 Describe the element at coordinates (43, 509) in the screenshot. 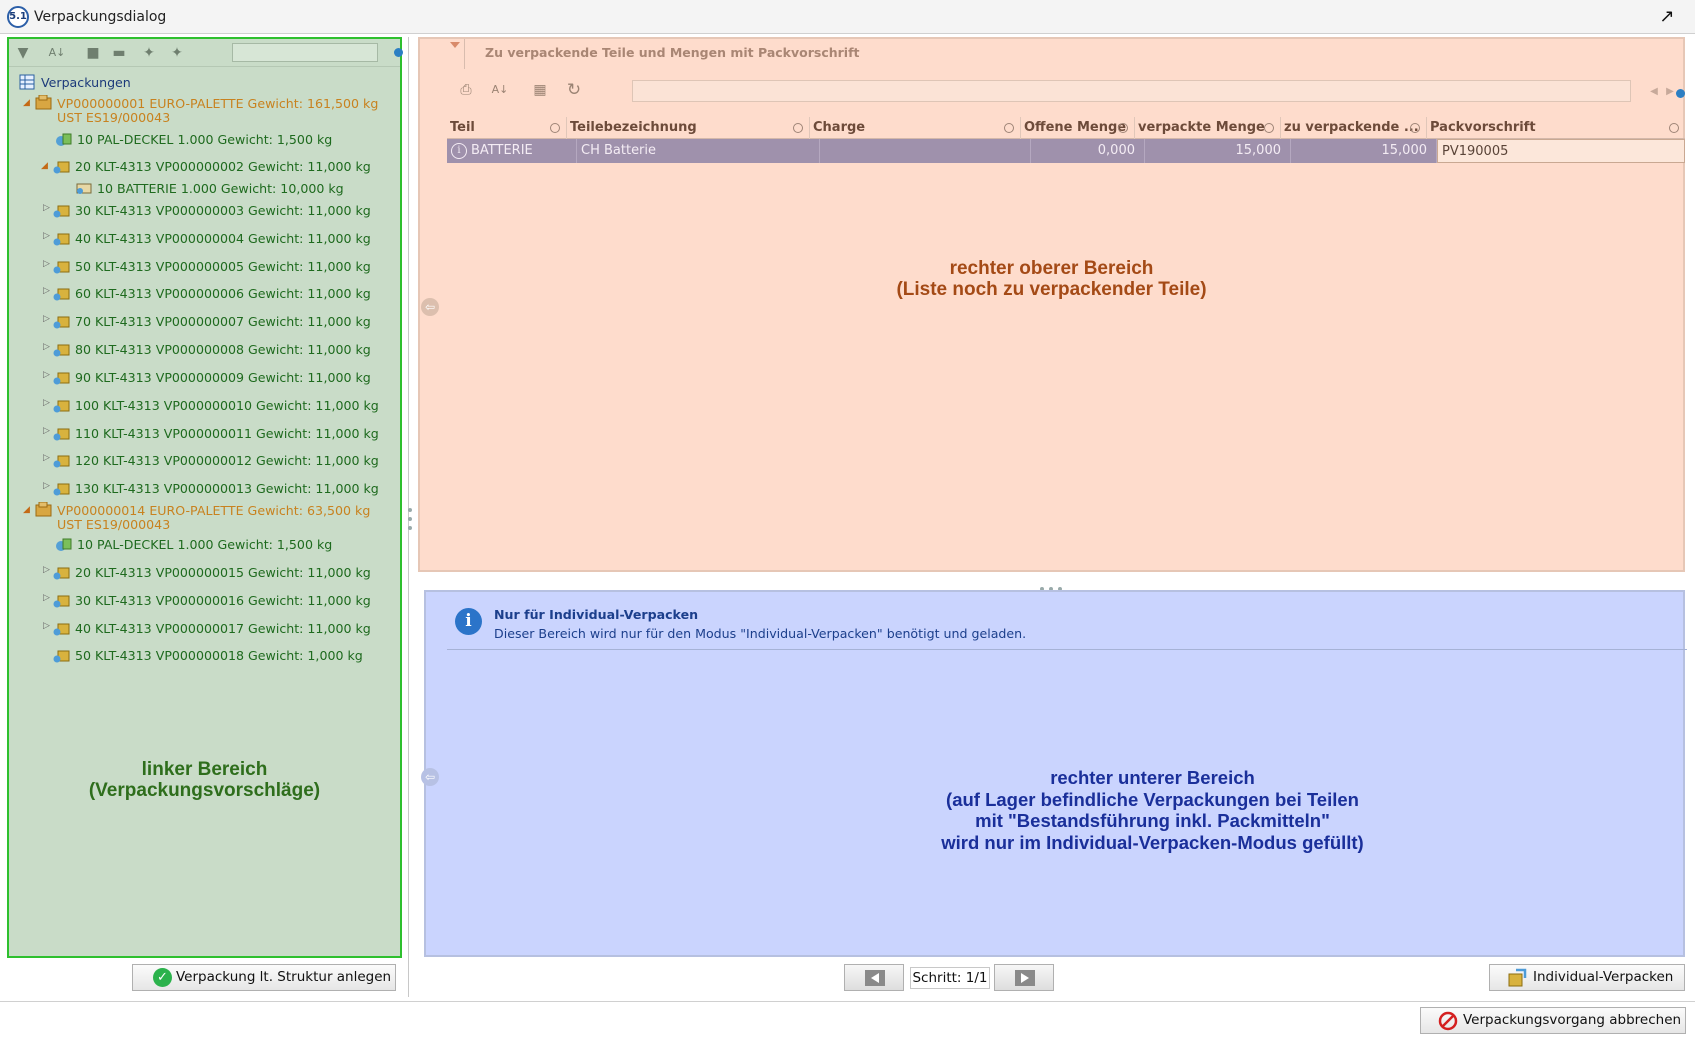

I see `pallet-icon` at that location.